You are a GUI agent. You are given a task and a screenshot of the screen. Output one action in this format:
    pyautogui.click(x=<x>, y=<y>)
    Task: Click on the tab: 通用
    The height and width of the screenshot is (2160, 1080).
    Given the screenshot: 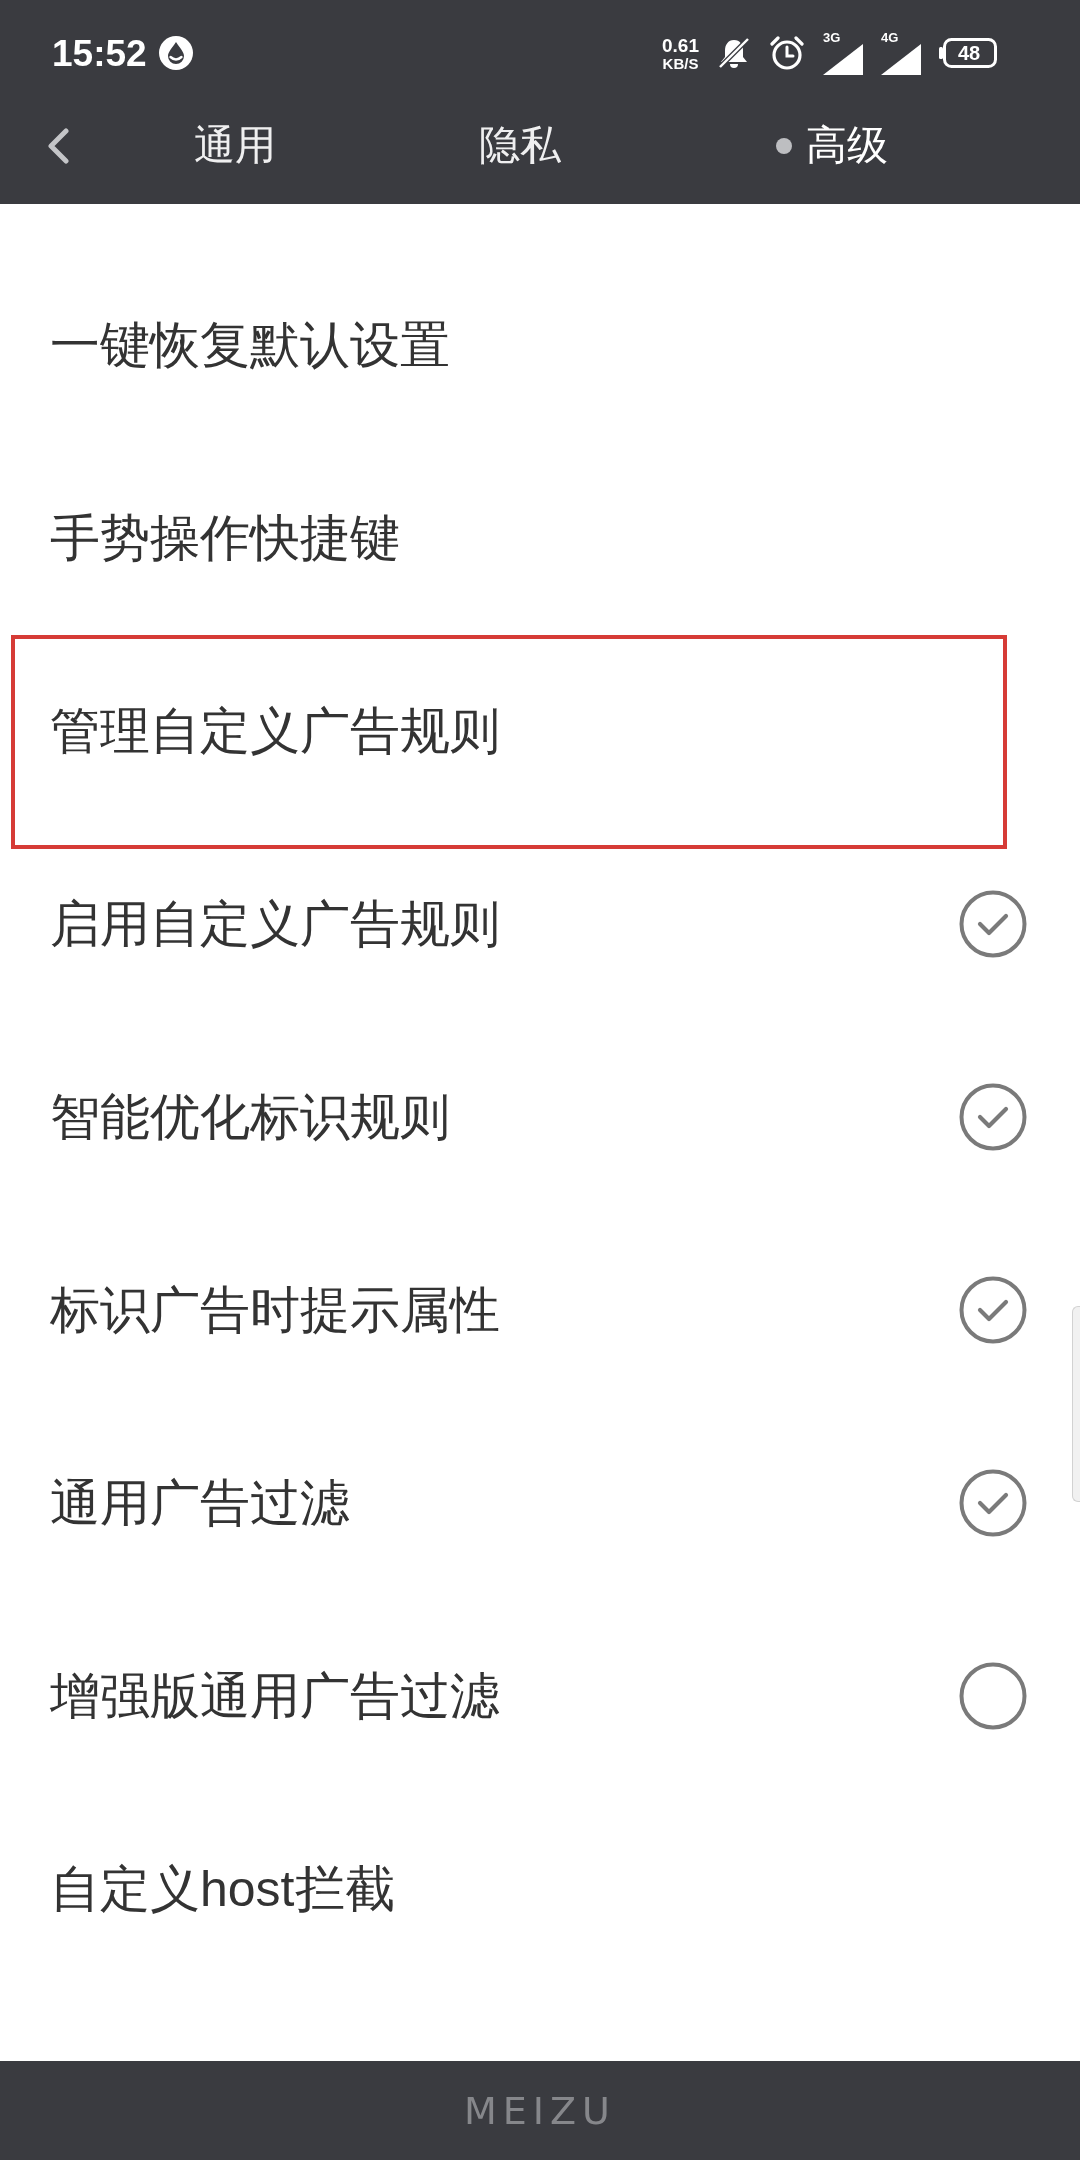 What is the action you would take?
    pyautogui.click(x=235, y=146)
    